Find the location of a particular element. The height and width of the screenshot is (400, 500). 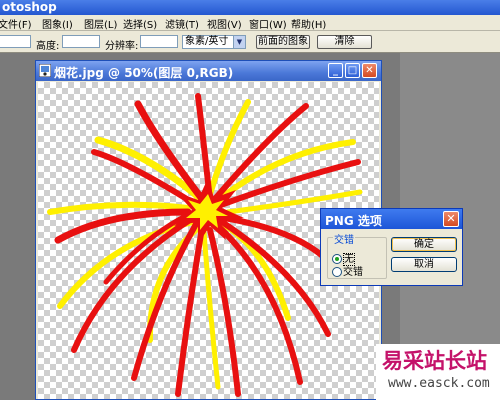

maximize-icon: □ is located at coordinates (352, 70).